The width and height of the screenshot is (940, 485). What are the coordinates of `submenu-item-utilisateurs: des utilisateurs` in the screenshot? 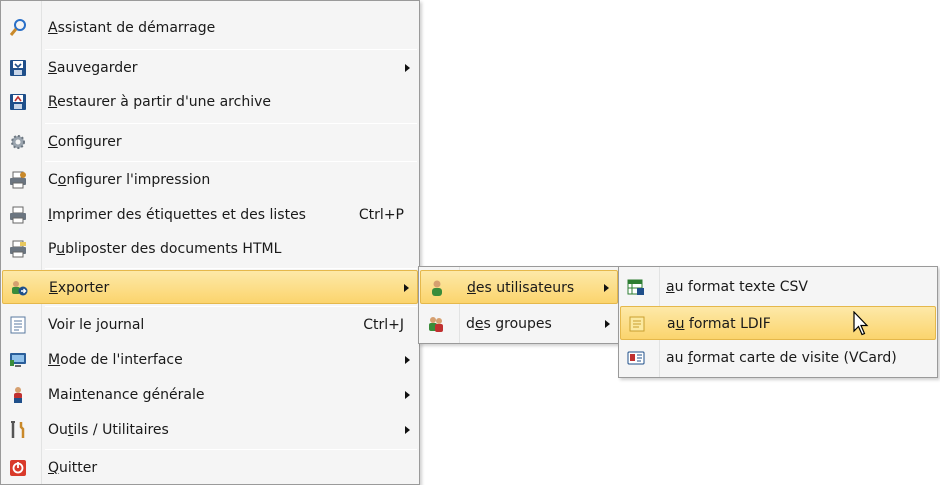 It's located at (519, 287).